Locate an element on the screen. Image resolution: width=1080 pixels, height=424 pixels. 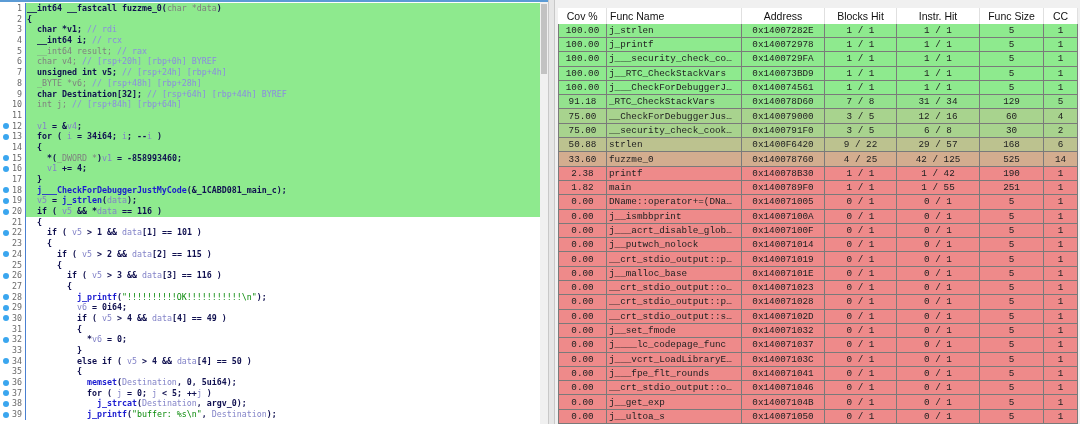
line-number: 7 is located at coordinates (19, 72).